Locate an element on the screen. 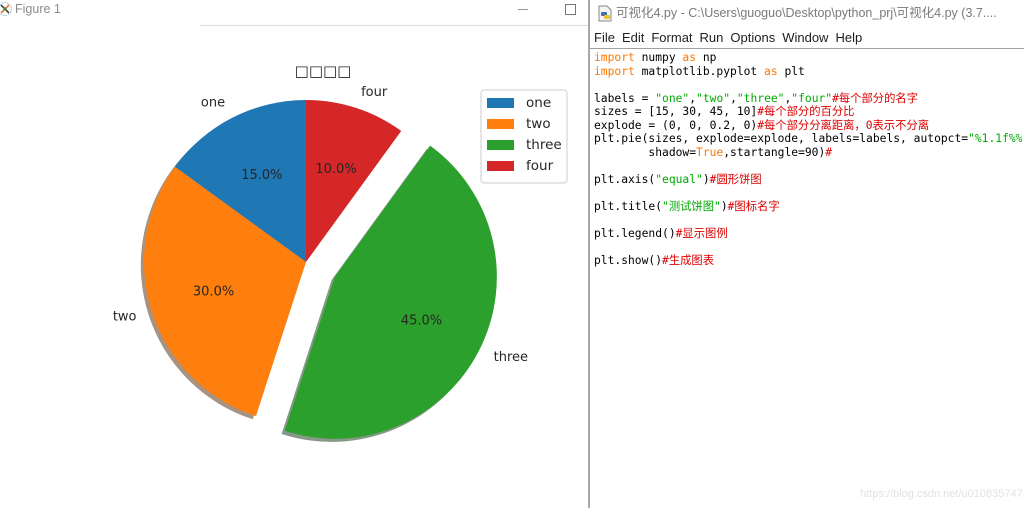  code-comment: # is located at coordinates (829, 152).